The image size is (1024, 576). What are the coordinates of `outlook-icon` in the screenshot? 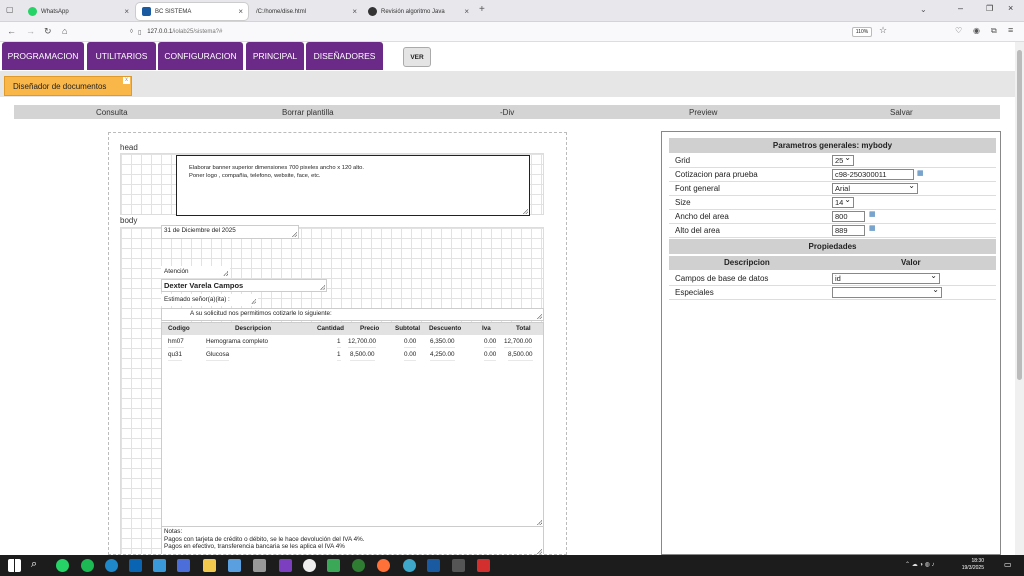 It's located at (135, 565).